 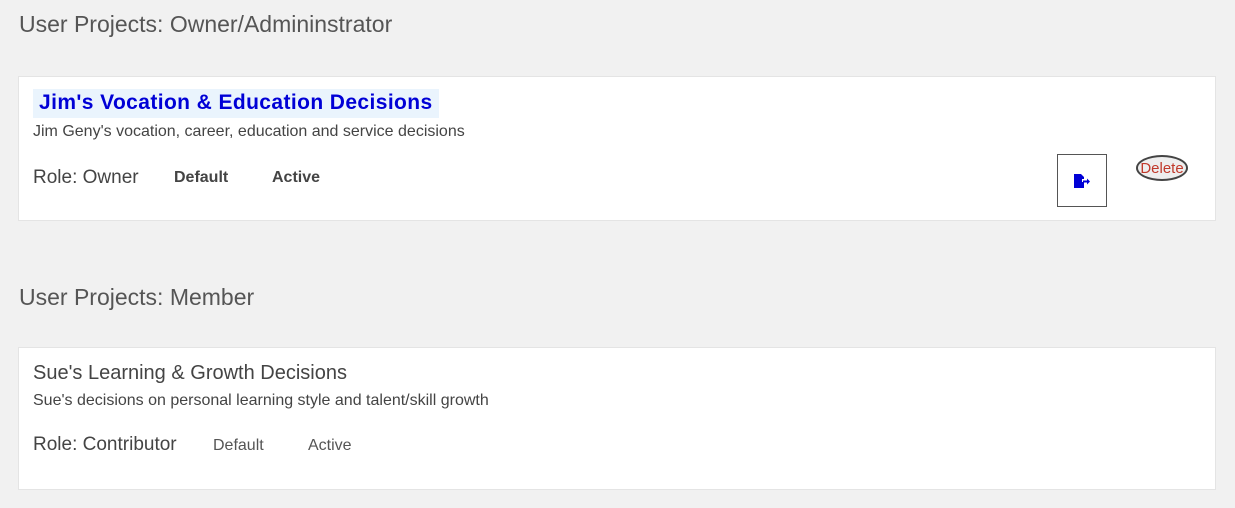 I want to click on member-project-status: Active, so click(x=330, y=445).